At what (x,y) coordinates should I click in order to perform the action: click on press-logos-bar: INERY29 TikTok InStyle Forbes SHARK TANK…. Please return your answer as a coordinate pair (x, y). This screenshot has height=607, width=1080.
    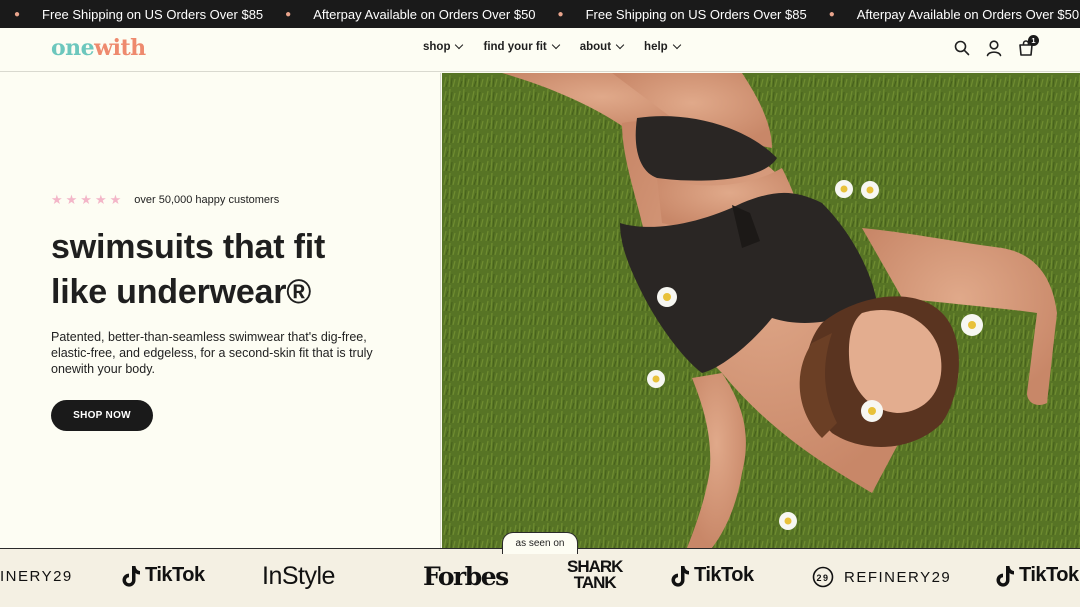
    Looking at the image, I should click on (540, 577).